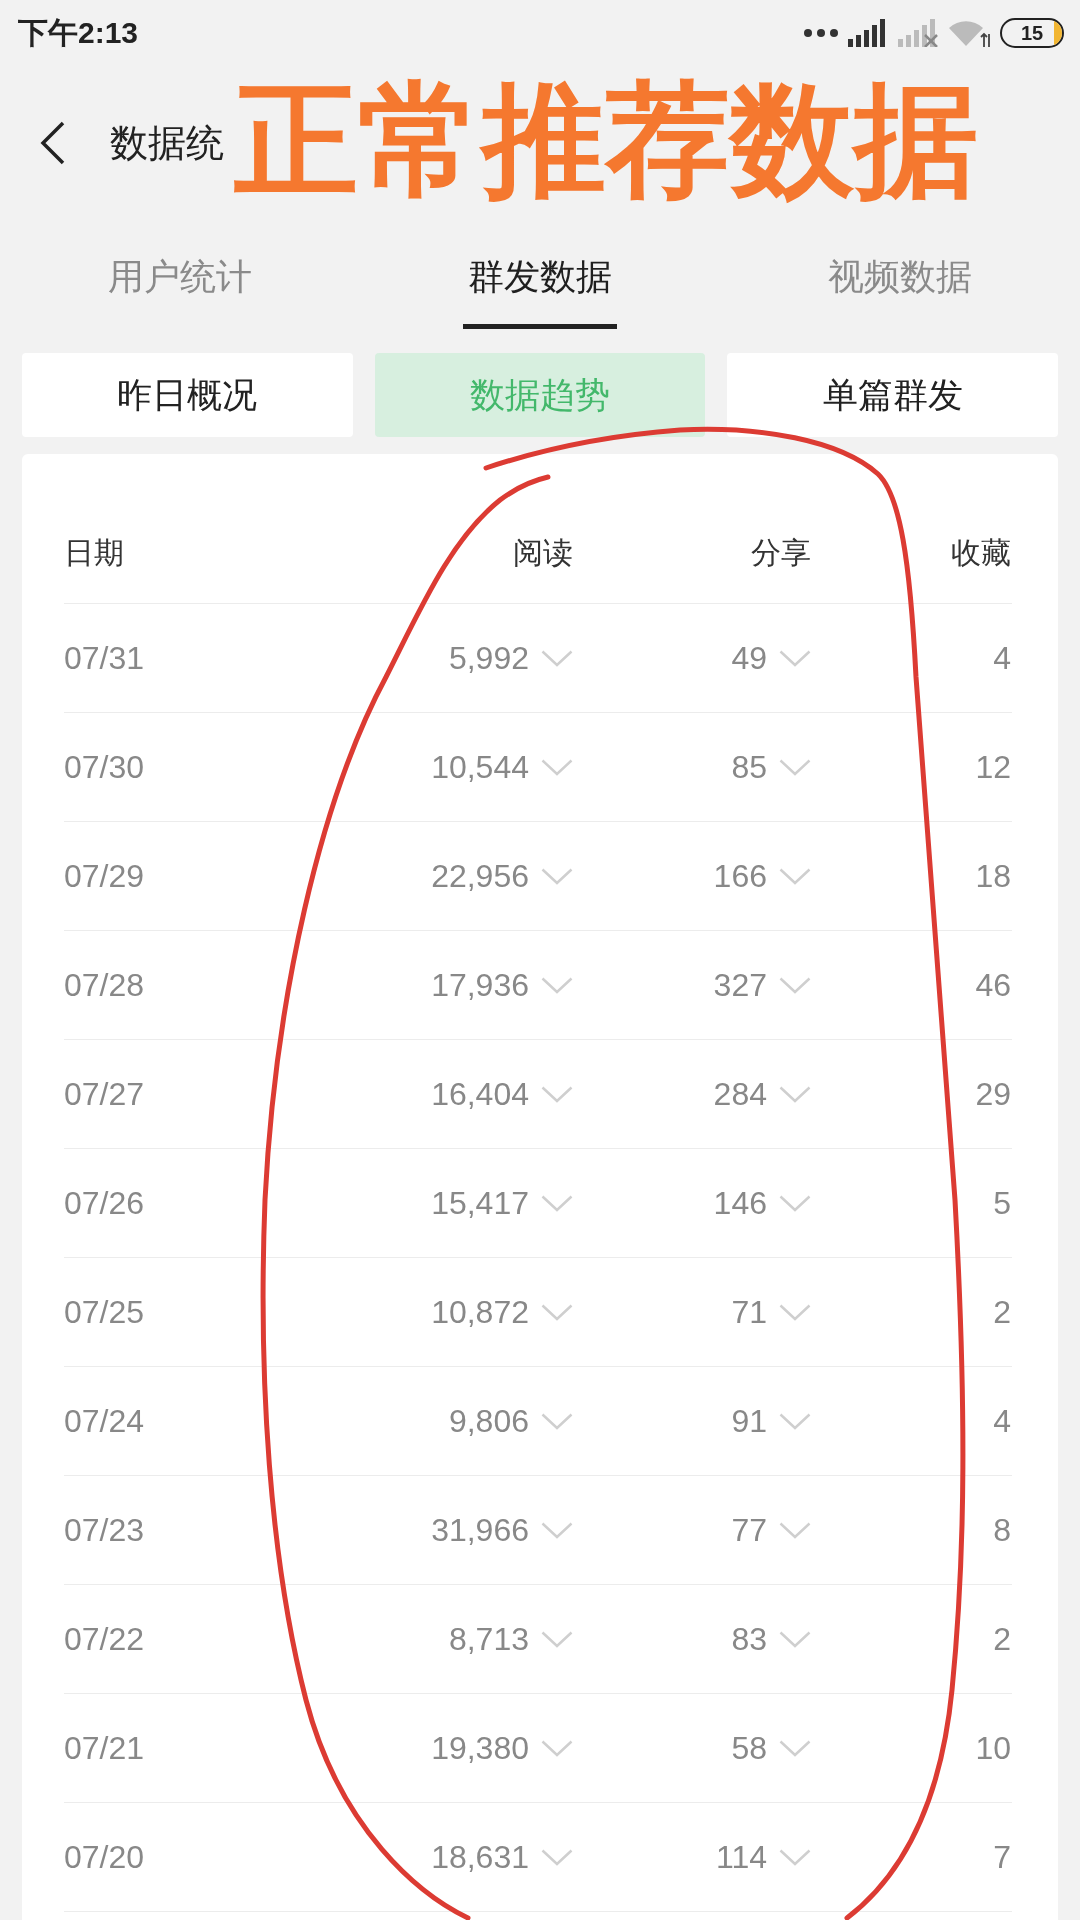 The width and height of the screenshot is (1080, 1920). Describe the element at coordinates (1002, 1203) in the screenshot. I see `favorite-count: 5` at that location.